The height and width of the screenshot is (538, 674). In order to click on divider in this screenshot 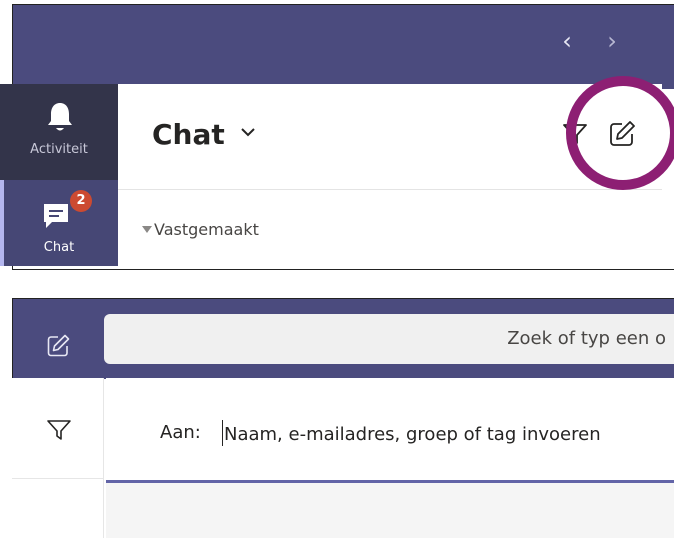, I will do `click(58, 478)`.